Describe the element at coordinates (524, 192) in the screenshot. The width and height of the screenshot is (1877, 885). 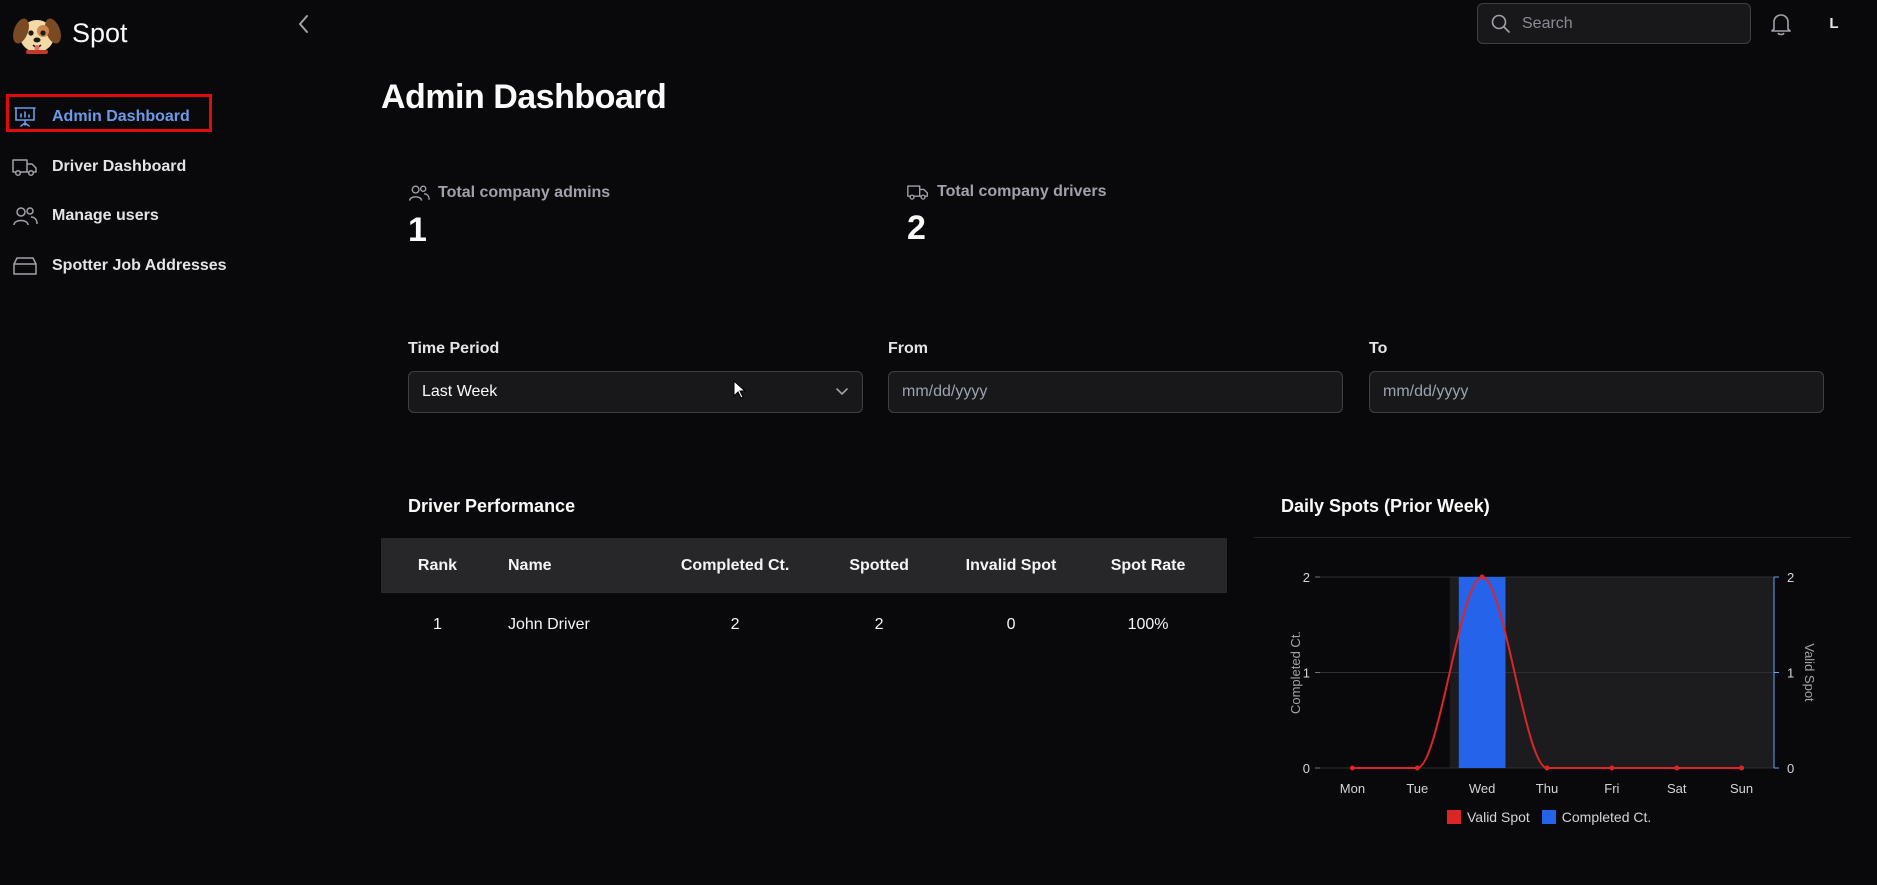
I see `stat-label: Total company admins` at that location.